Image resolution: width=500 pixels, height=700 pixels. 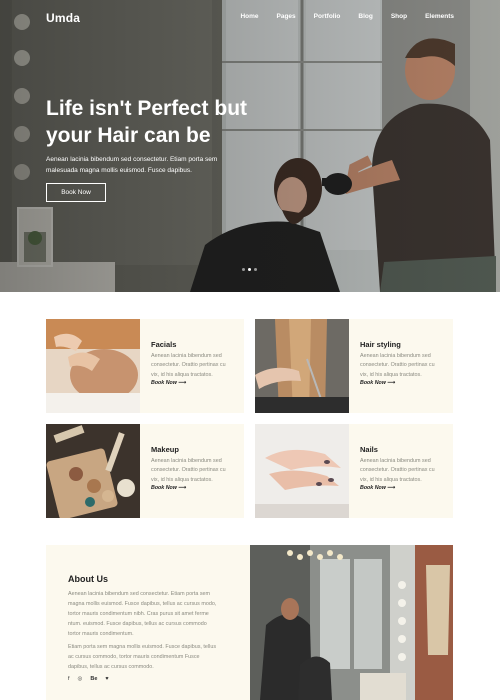 I want to click on hero-title: Life isn't Perfect but your Hair can be, so click(x=171, y=122).